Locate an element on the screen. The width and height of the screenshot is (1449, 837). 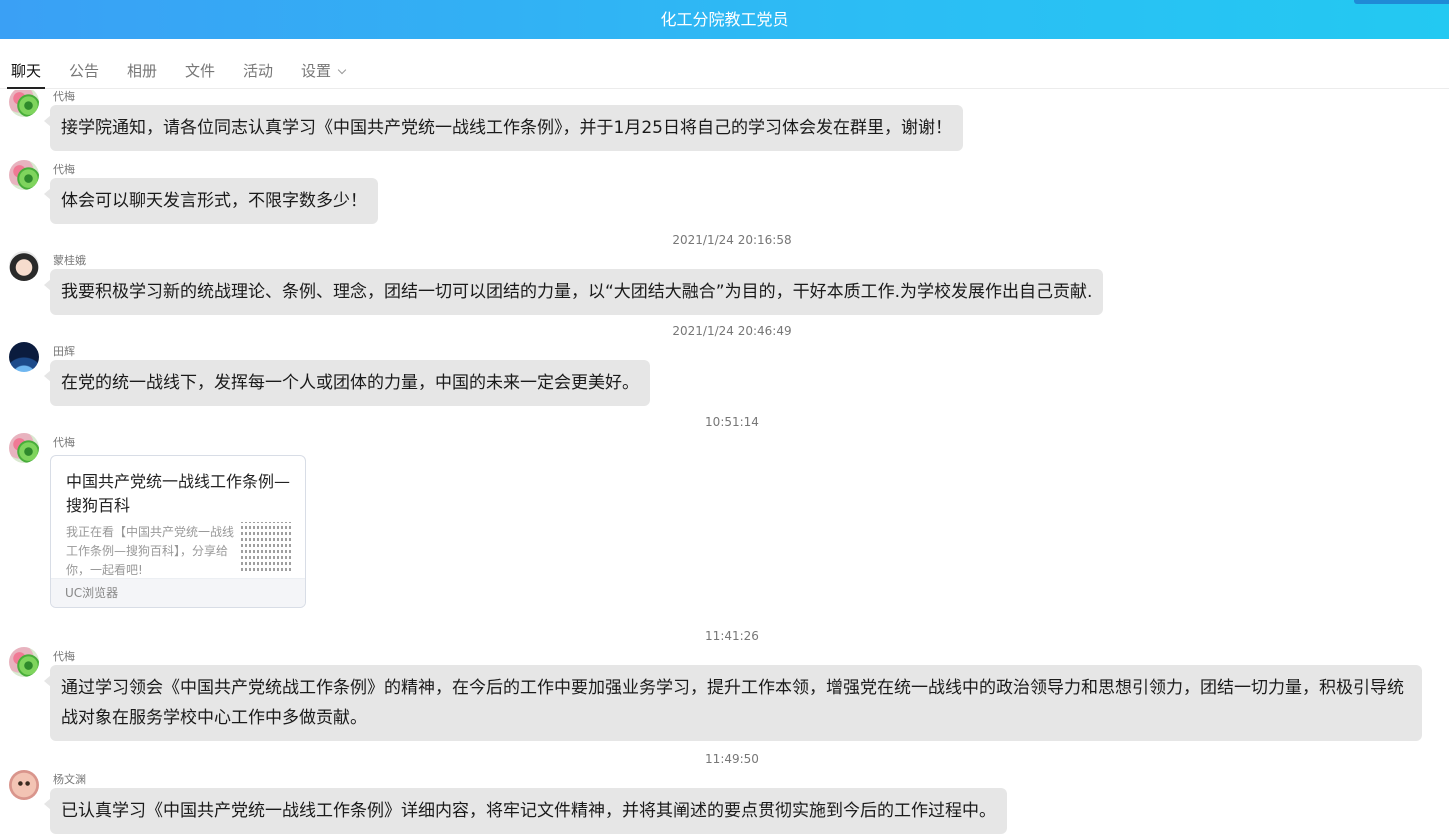
link-card-title: 中国共产党统一战线工作条例—搜狗百科 is located at coordinates (178, 493).